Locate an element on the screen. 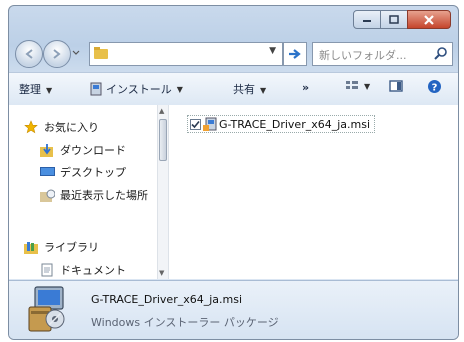 This screenshot has width=464, height=342. share-menu: 共有 ▼ is located at coordinates (249, 89).